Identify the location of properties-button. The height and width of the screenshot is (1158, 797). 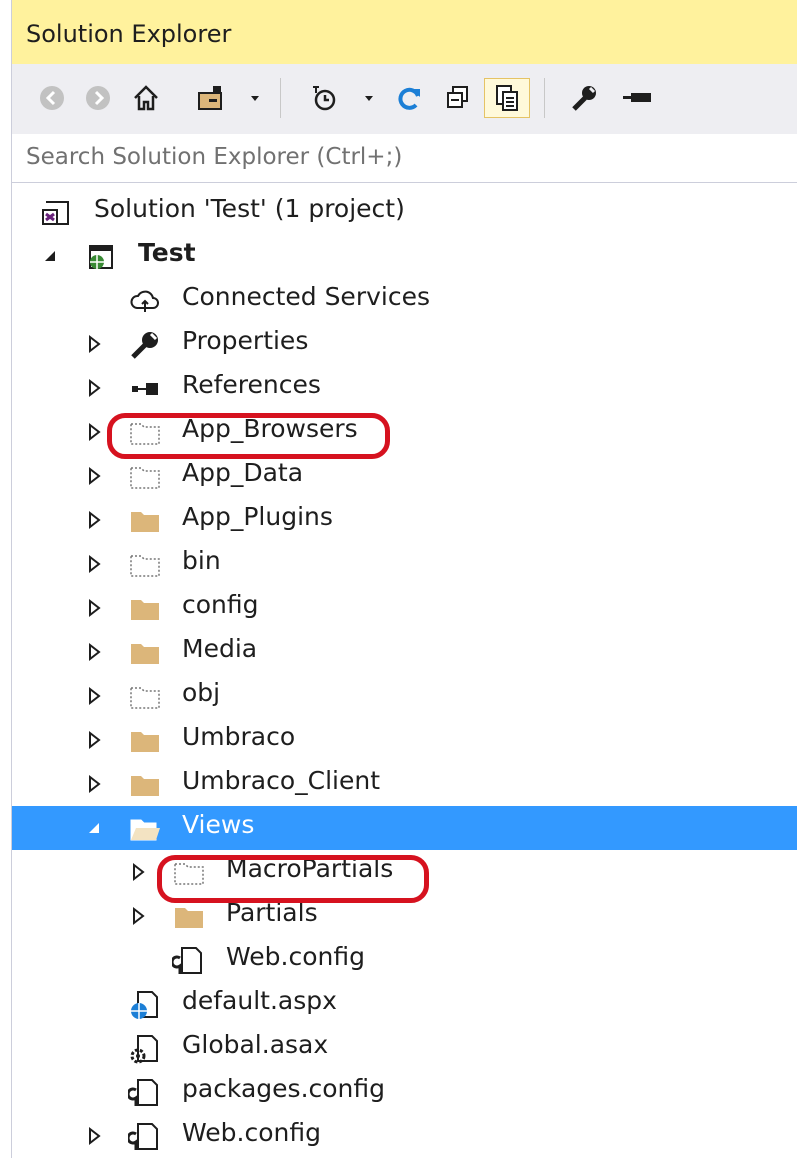
(584, 98).